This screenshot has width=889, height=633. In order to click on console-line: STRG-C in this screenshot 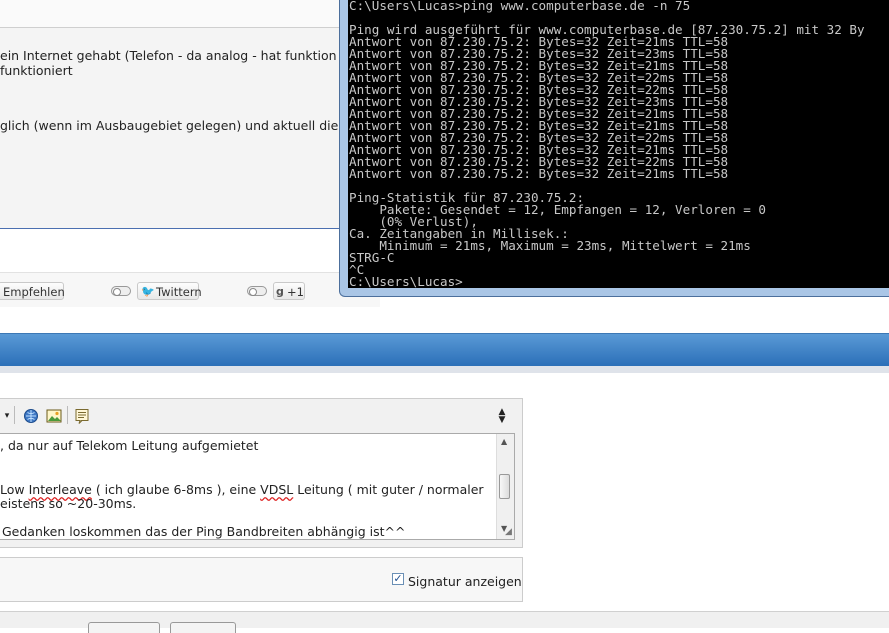, I will do `click(372, 257)`.